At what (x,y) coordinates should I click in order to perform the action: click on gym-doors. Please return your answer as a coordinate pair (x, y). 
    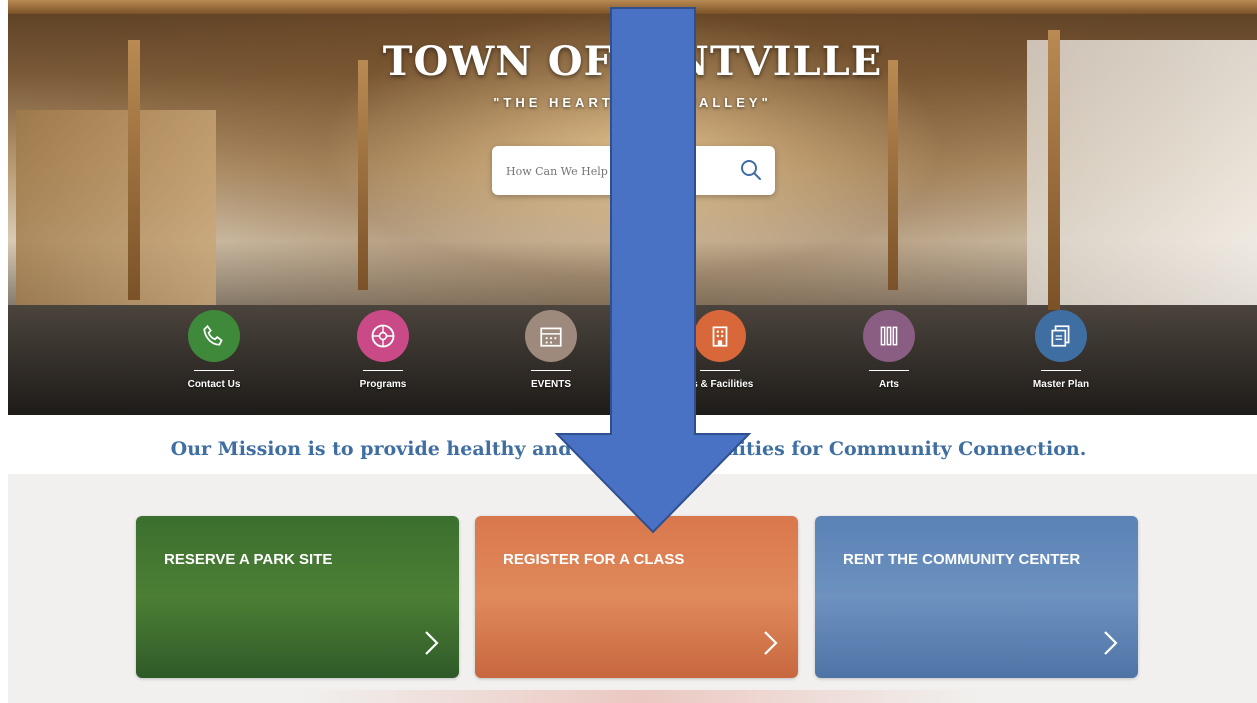
    Looking at the image, I should click on (116, 220).